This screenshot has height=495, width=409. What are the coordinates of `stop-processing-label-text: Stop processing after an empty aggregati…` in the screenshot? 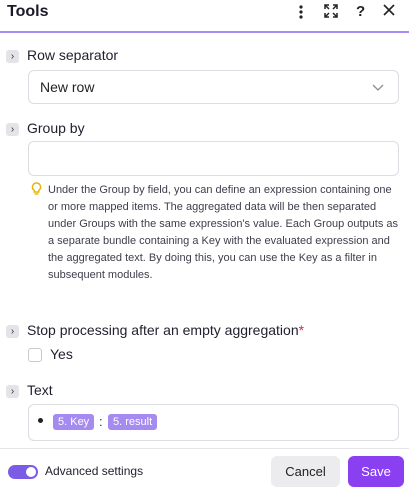 It's located at (163, 330).